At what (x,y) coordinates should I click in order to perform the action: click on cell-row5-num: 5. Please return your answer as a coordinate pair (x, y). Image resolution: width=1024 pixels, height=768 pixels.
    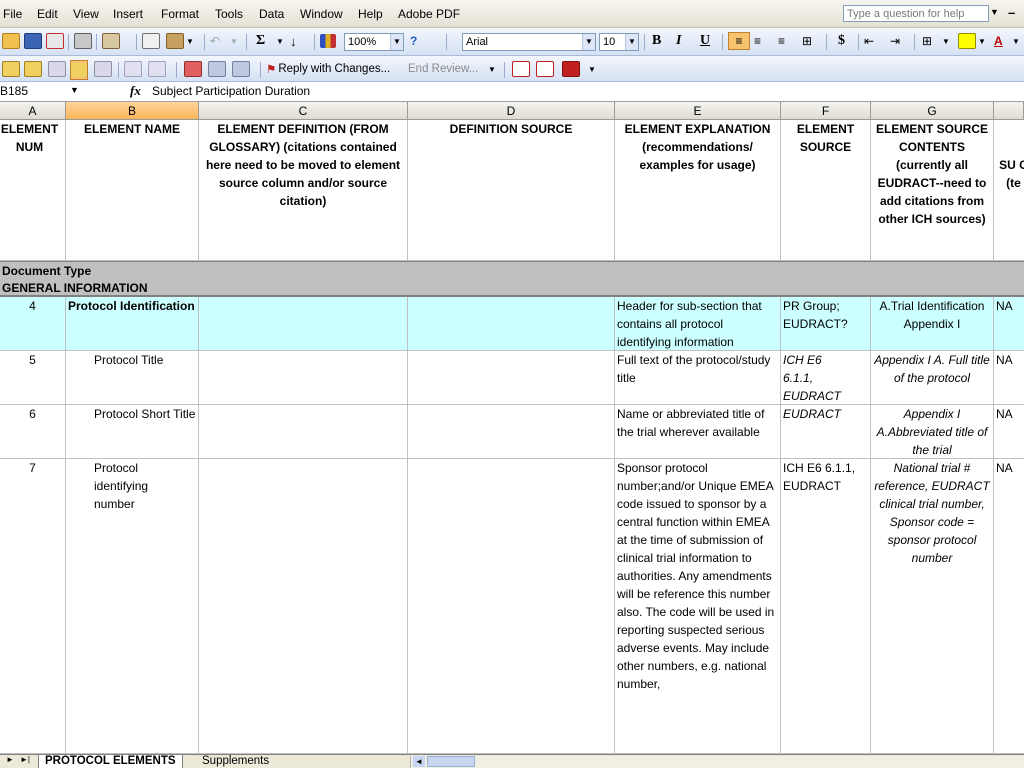
    Looking at the image, I should click on (33, 378).